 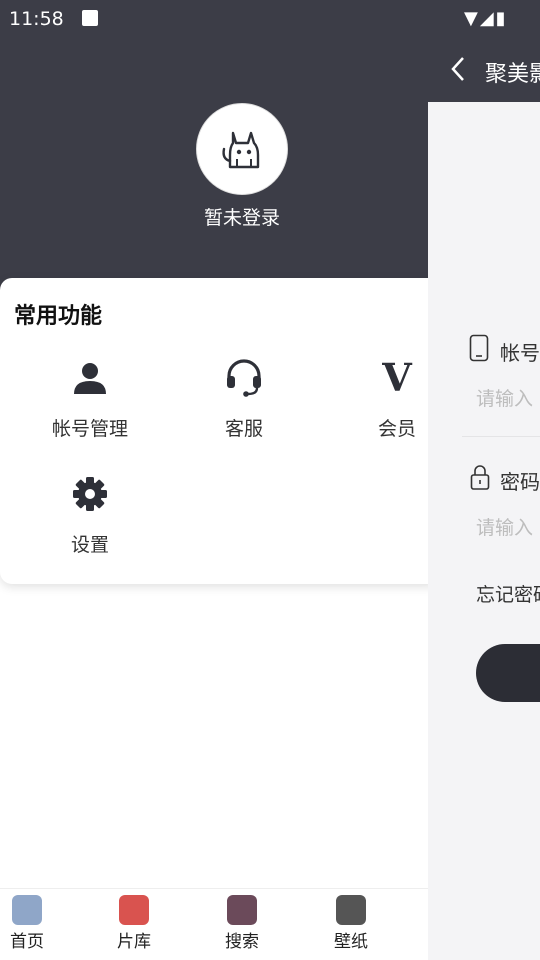 What do you see at coordinates (508, 673) in the screenshot?
I see `login-button` at bounding box center [508, 673].